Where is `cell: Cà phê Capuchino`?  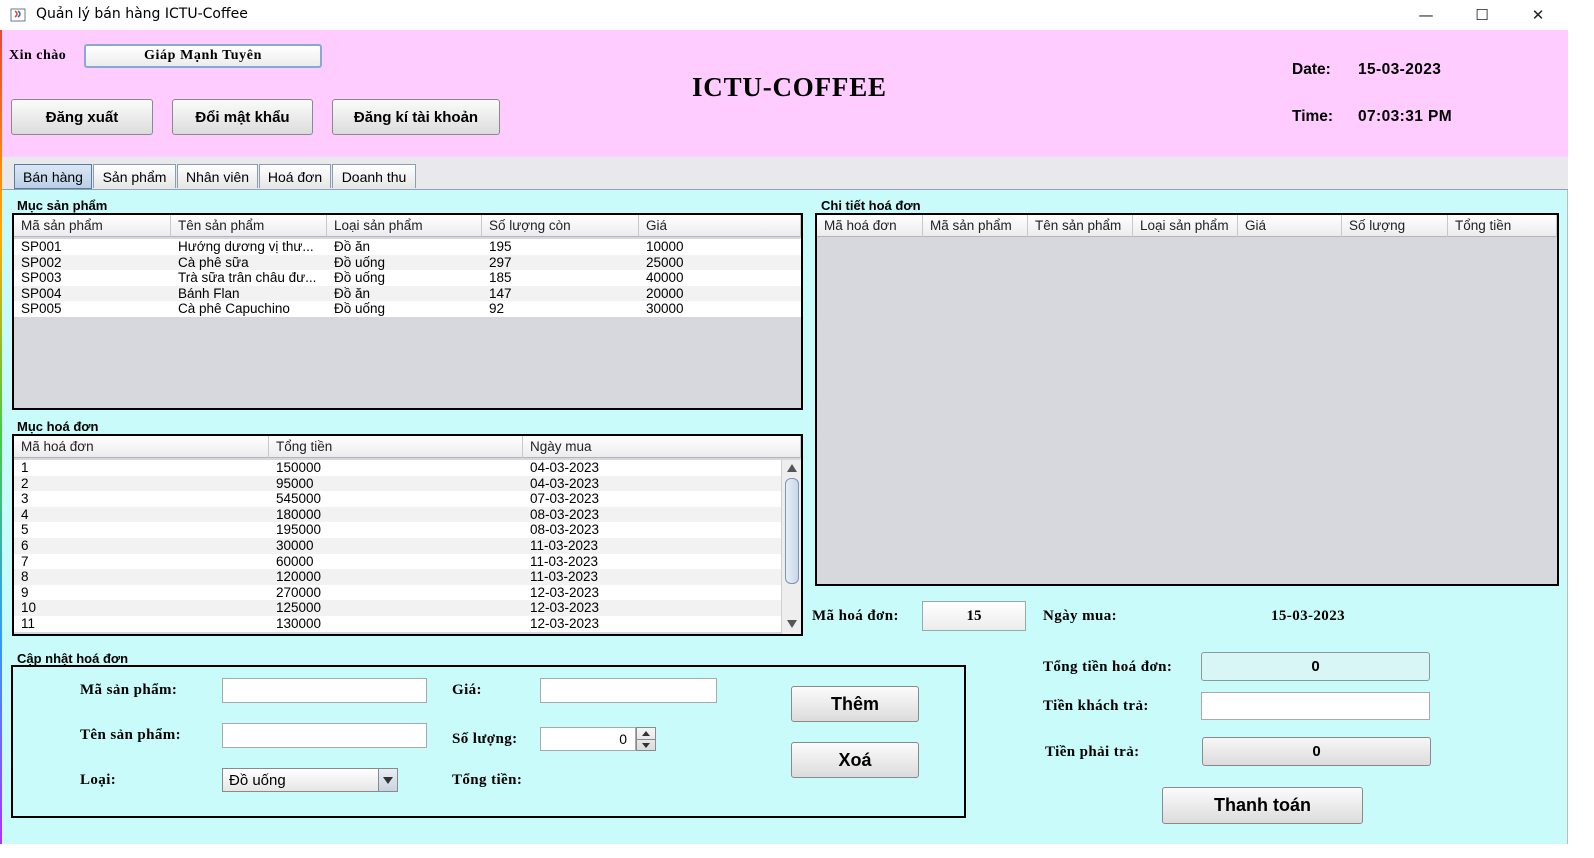 cell: Cà phê Capuchino is located at coordinates (234, 309).